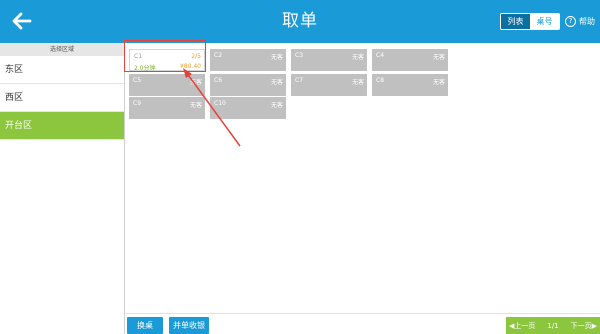  Describe the element at coordinates (218, 80) in the screenshot. I see `table-name: C6` at that location.